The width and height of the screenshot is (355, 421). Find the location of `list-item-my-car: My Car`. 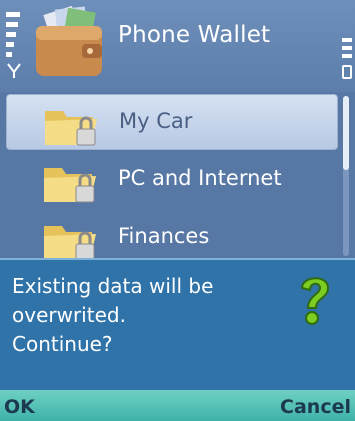

list-item-my-car: My Car is located at coordinates (172, 122).